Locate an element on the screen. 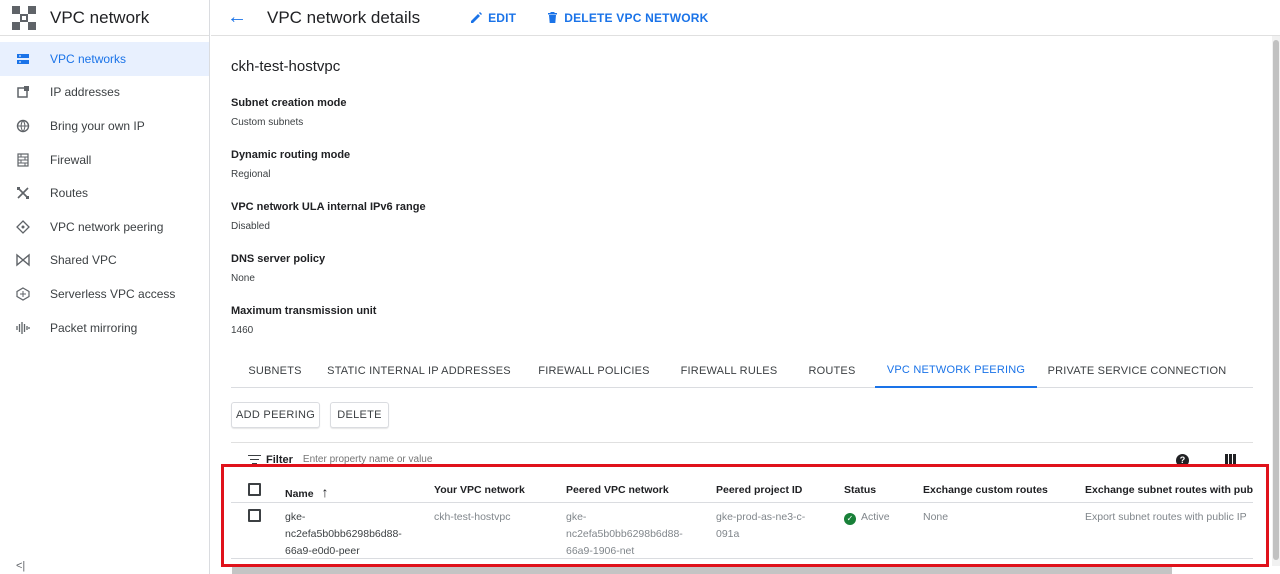 The width and height of the screenshot is (1280, 574). sidebar-header: VPC network is located at coordinates (104, 18).